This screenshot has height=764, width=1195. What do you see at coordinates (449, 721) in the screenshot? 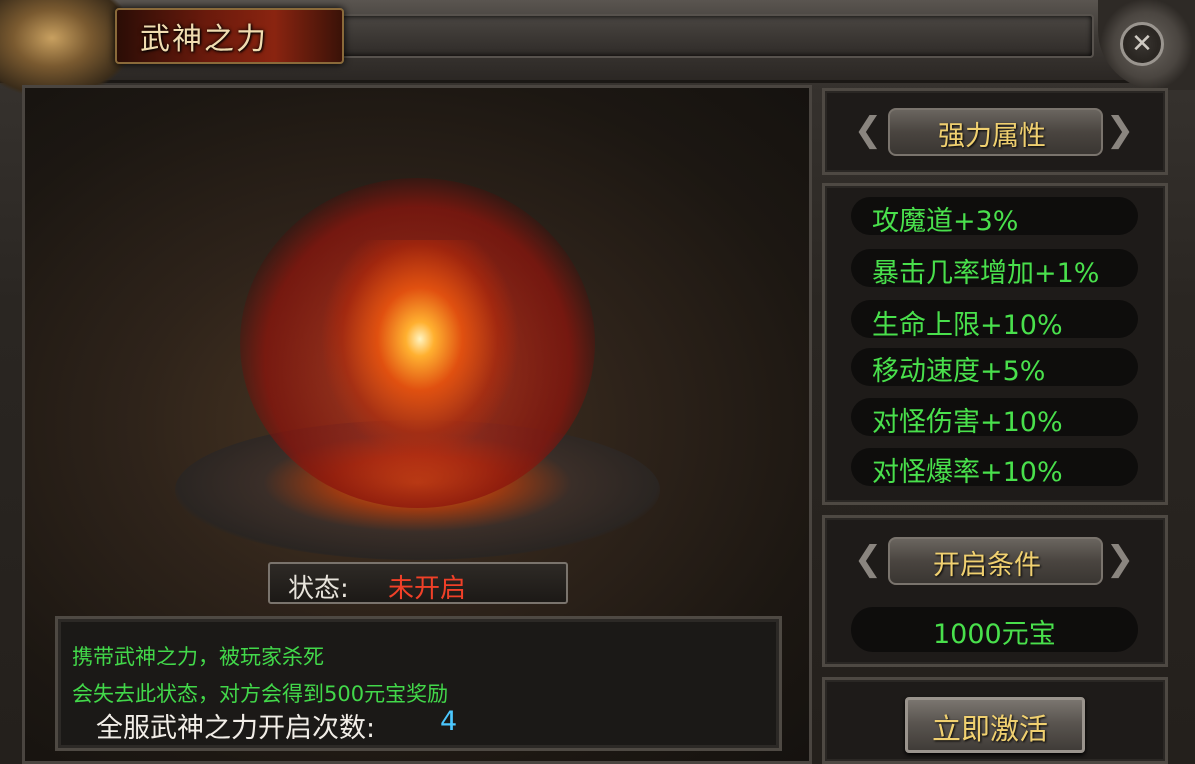
I see `server-open-count-value: 4` at bounding box center [449, 721].